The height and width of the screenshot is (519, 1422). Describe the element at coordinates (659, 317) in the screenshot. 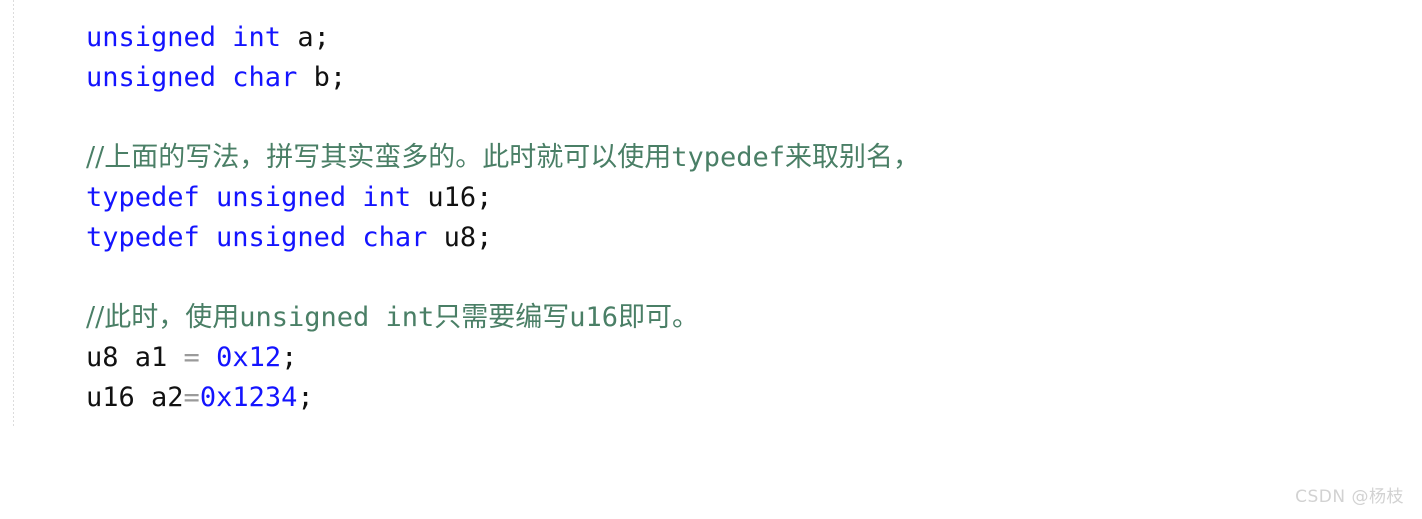

I see `comment-segment: 即可。` at that location.